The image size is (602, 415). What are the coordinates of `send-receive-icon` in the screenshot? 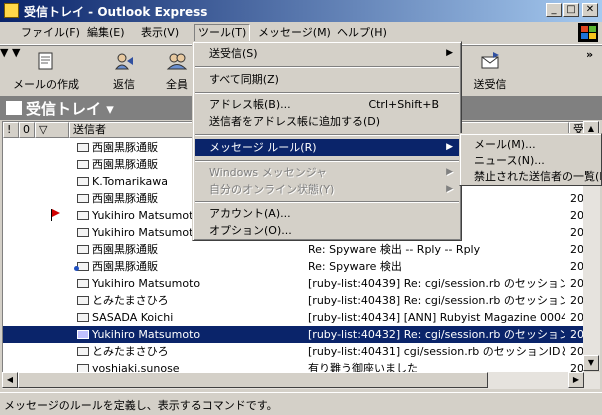 It's located at (490, 60).